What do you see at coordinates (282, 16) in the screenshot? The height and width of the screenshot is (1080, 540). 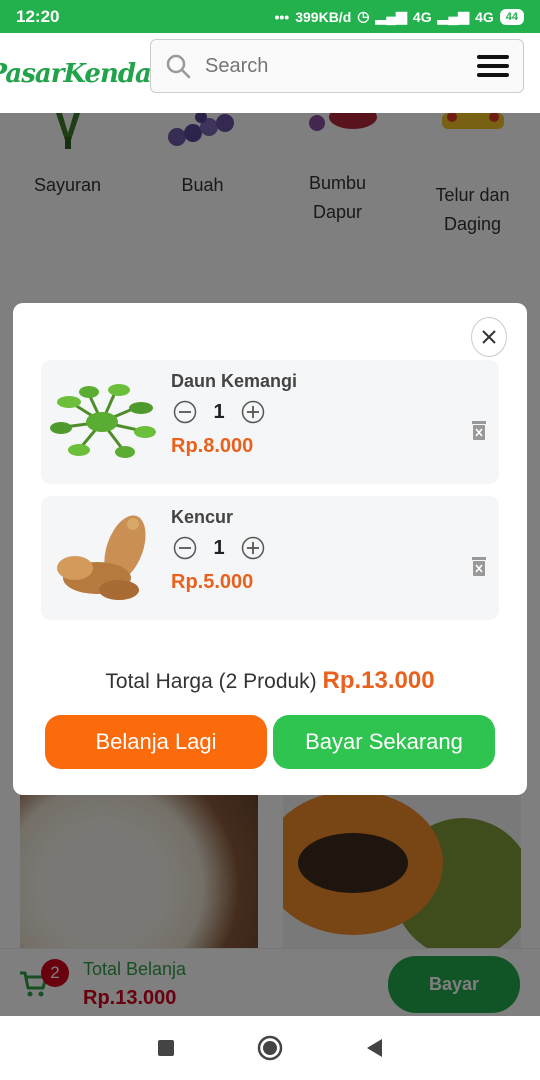 I see `notification-dots: •••` at bounding box center [282, 16].